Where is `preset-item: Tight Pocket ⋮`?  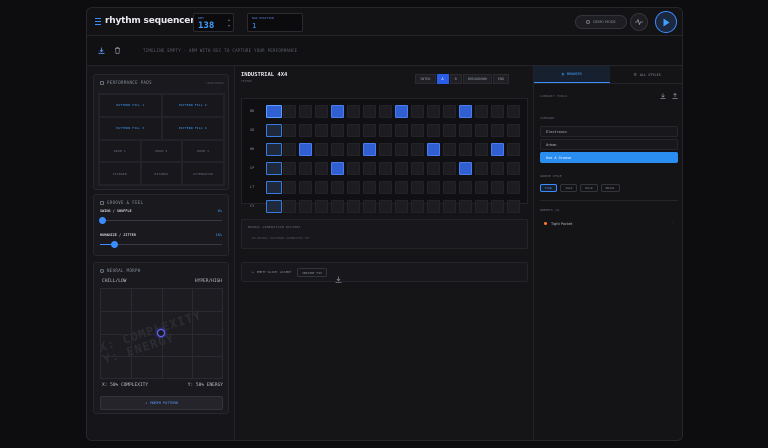
preset-item: Tight Pocket ⋮ is located at coordinates (609, 223).